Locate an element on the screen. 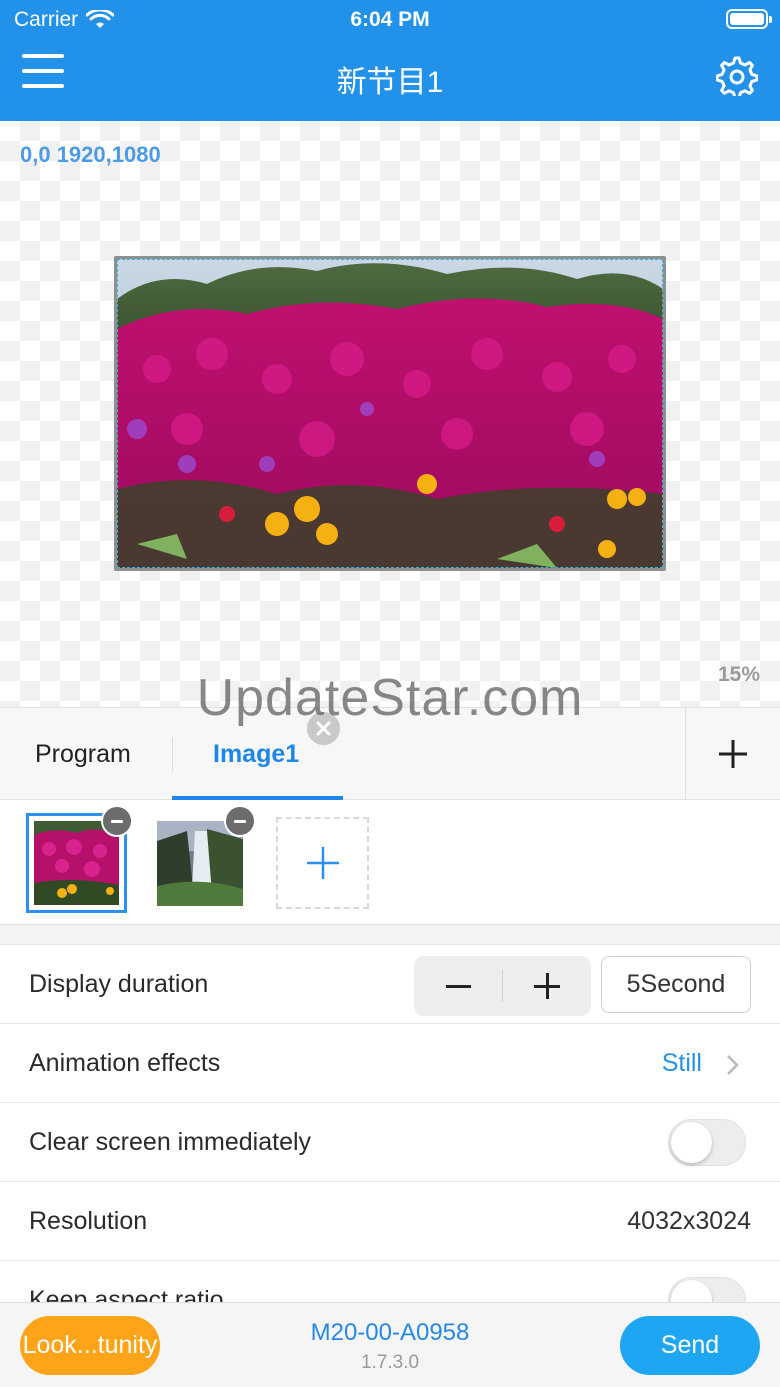  canvas-coordinates: 0,0 1920,1080 is located at coordinates (90, 154).